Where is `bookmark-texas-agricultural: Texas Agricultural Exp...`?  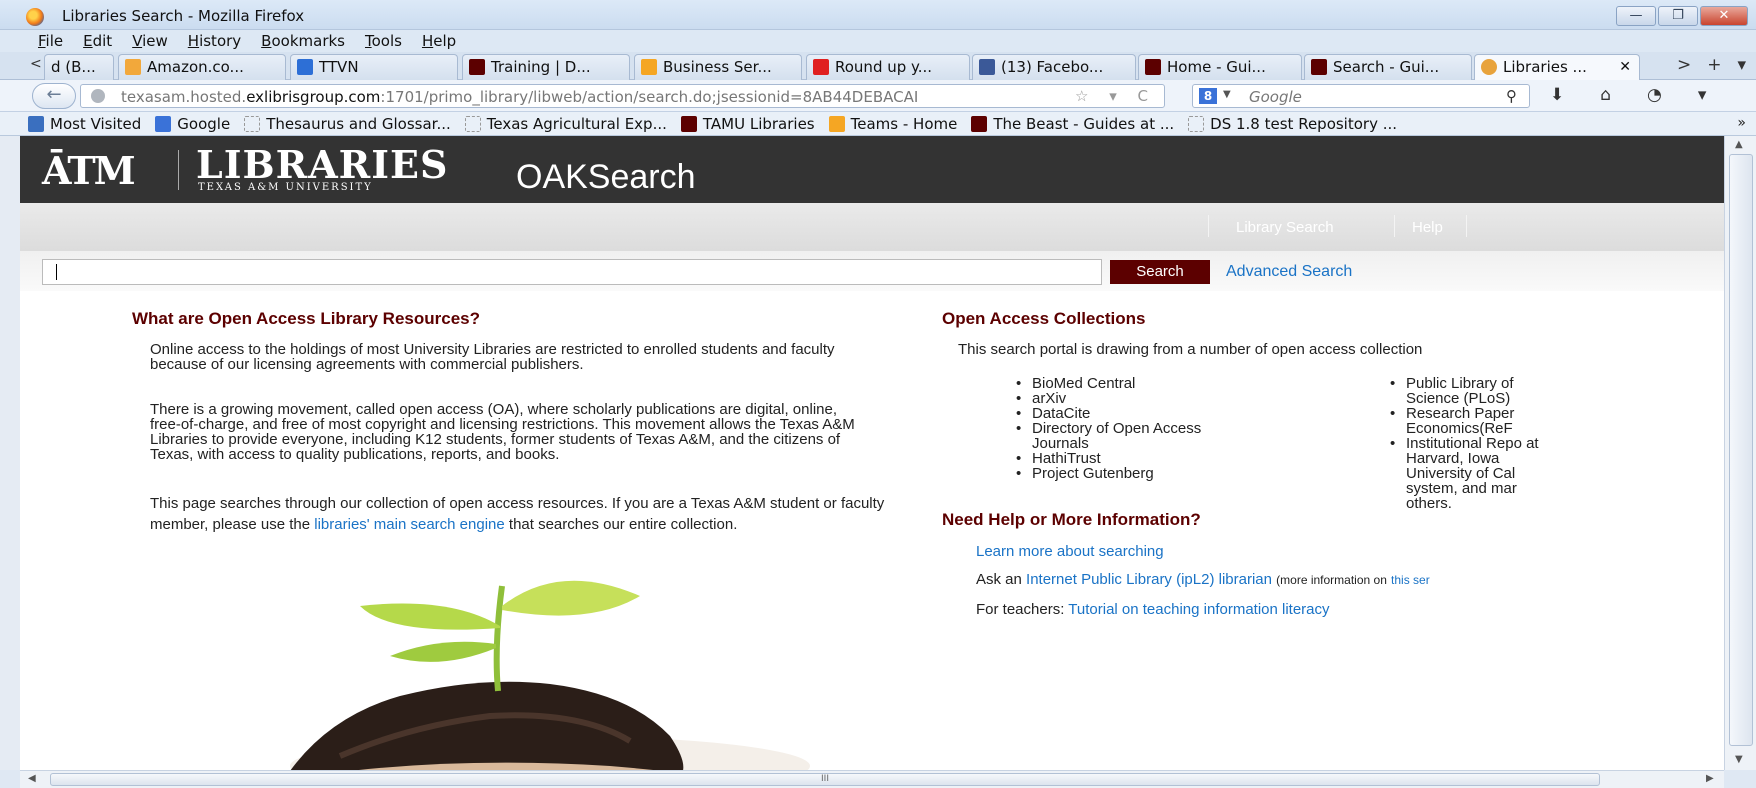 bookmark-texas-agricultural: Texas Agricultural Exp... is located at coordinates (565, 124).